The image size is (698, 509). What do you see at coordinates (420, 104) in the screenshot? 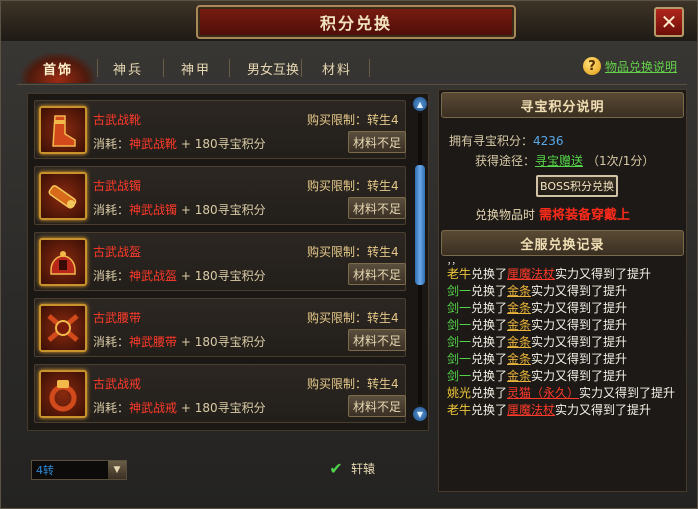
I see `scroll-up-icon: ▲` at bounding box center [420, 104].